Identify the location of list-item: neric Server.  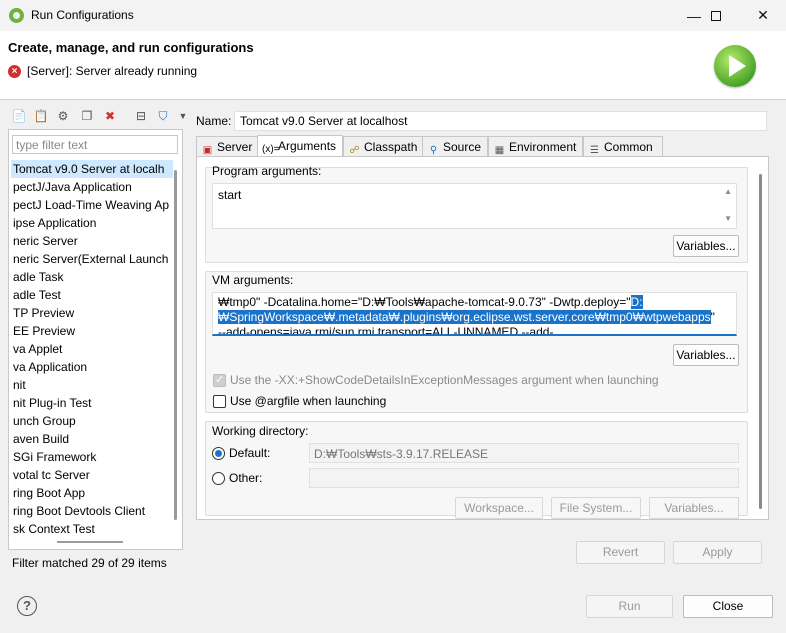
(92, 241).